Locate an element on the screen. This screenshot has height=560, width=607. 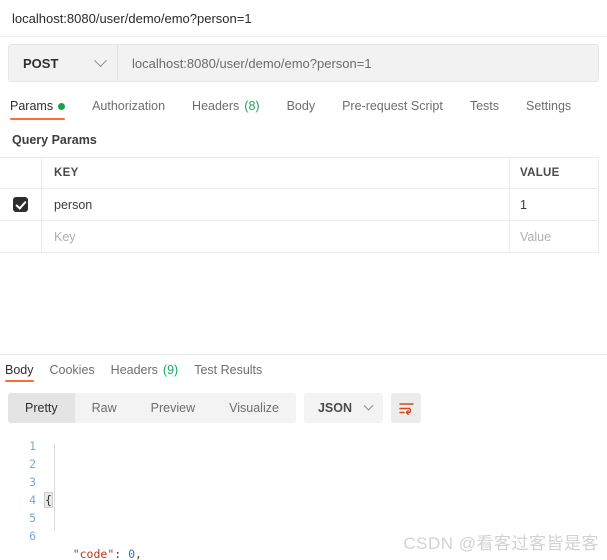
tab-pre-request-script: Pre-request Script is located at coordinates (392, 109).